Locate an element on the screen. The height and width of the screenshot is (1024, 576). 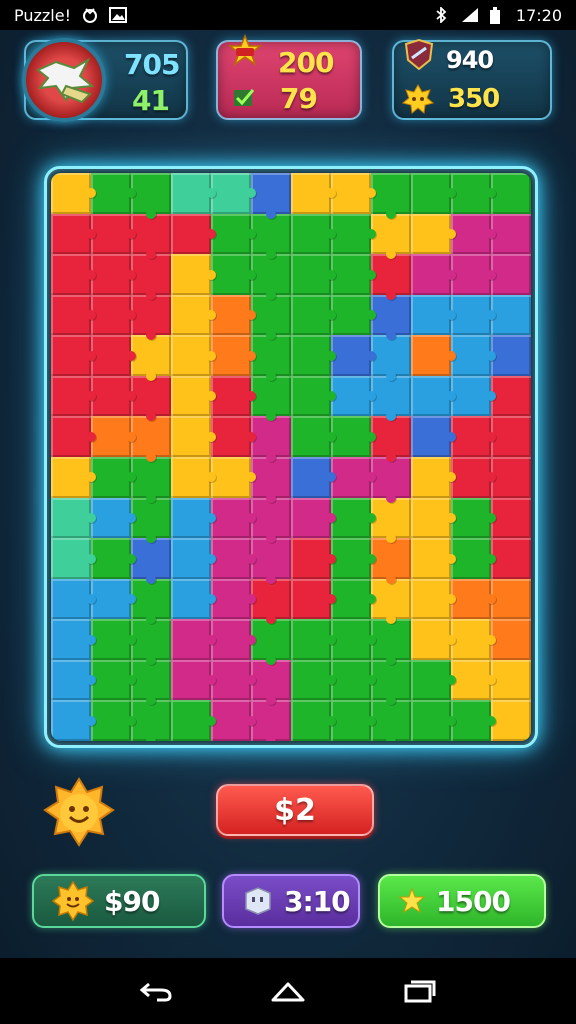
timer-button: 3:10 is located at coordinates (291, 901).